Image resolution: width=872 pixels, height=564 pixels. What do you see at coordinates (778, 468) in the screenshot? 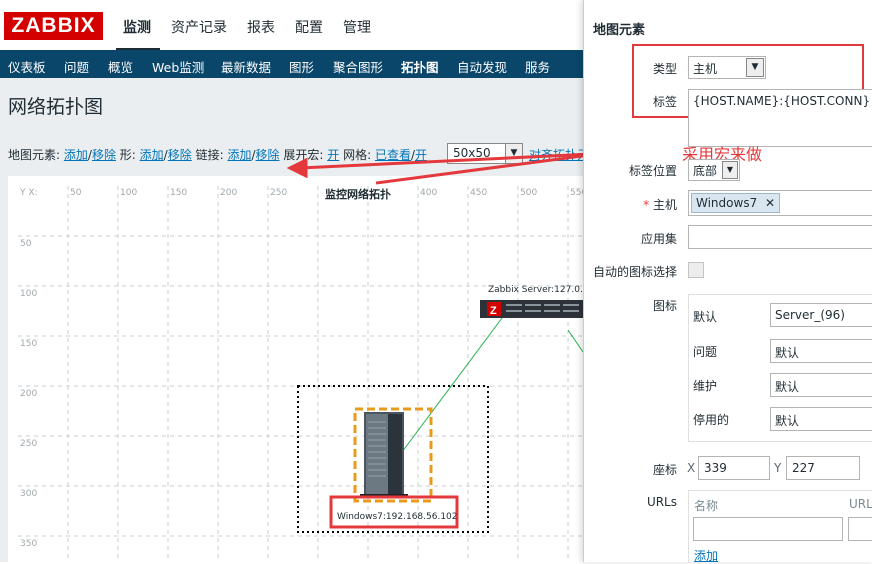
I see `y-coord-label: Y` at bounding box center [778, 468].